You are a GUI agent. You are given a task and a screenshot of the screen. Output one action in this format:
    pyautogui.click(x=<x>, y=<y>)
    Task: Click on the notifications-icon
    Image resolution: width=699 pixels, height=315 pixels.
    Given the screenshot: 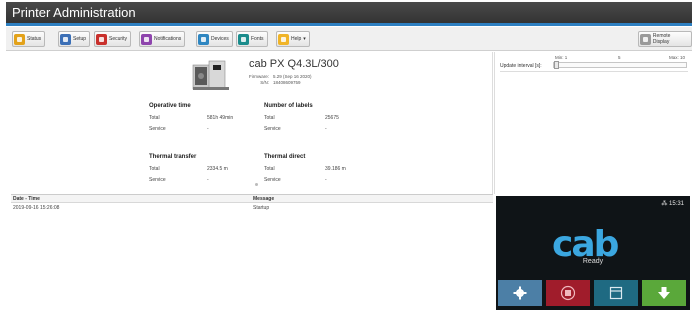 What is the action you would take?
    pyautogui.click(x=146, y=39)
    